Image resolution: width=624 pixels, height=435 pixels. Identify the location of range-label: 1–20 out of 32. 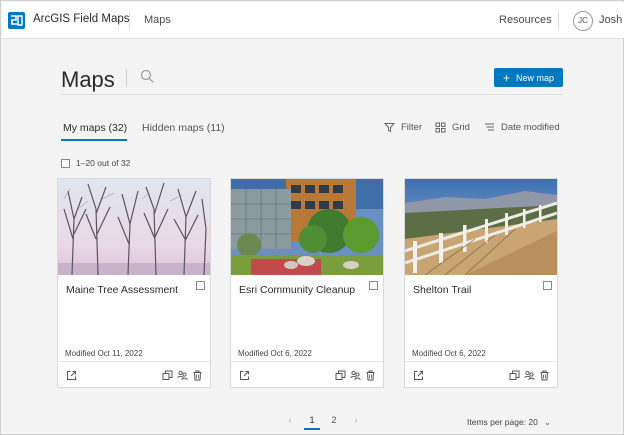
(103, 163).